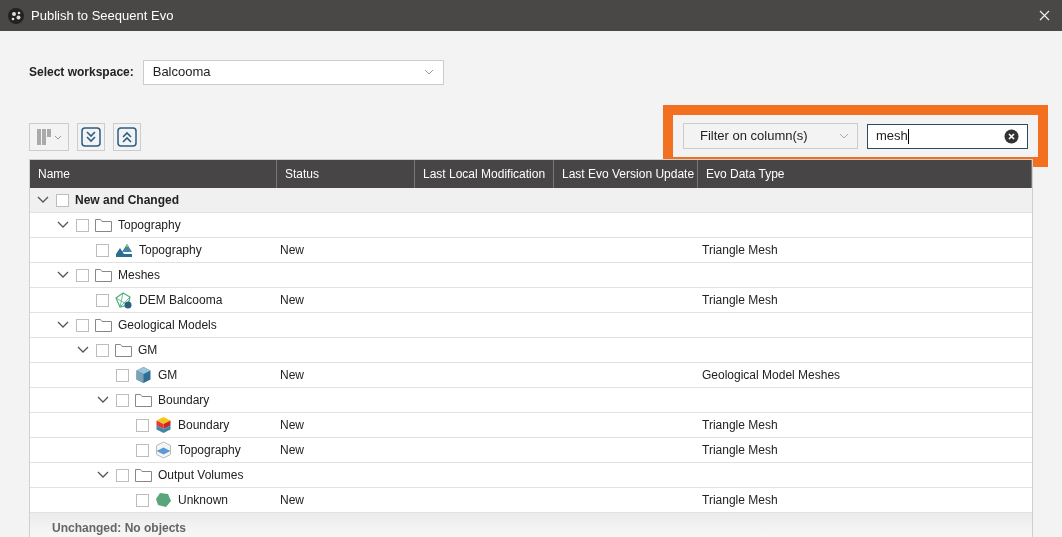  I want to click on folder-label: Output Volumes, so click(201, 475).